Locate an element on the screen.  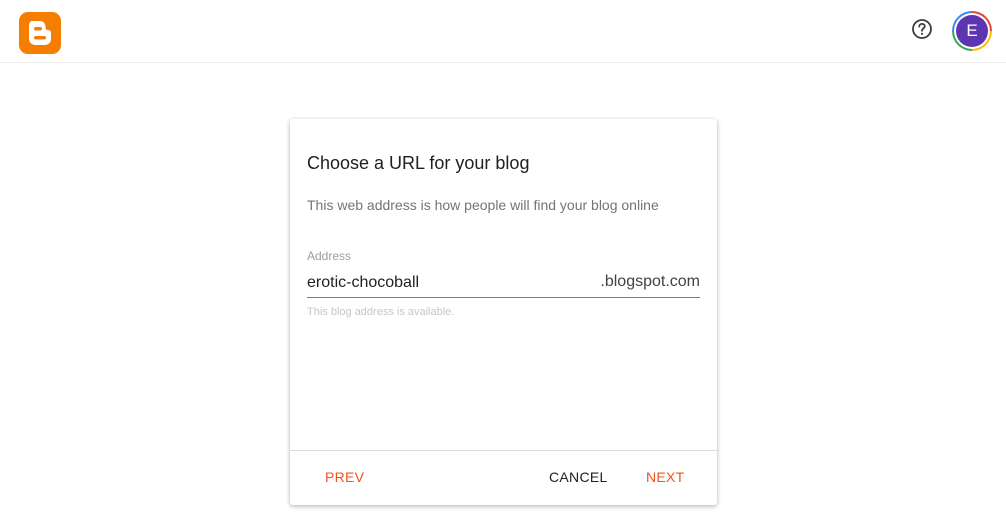
address-label: Address is located at coordinates (329, 256).